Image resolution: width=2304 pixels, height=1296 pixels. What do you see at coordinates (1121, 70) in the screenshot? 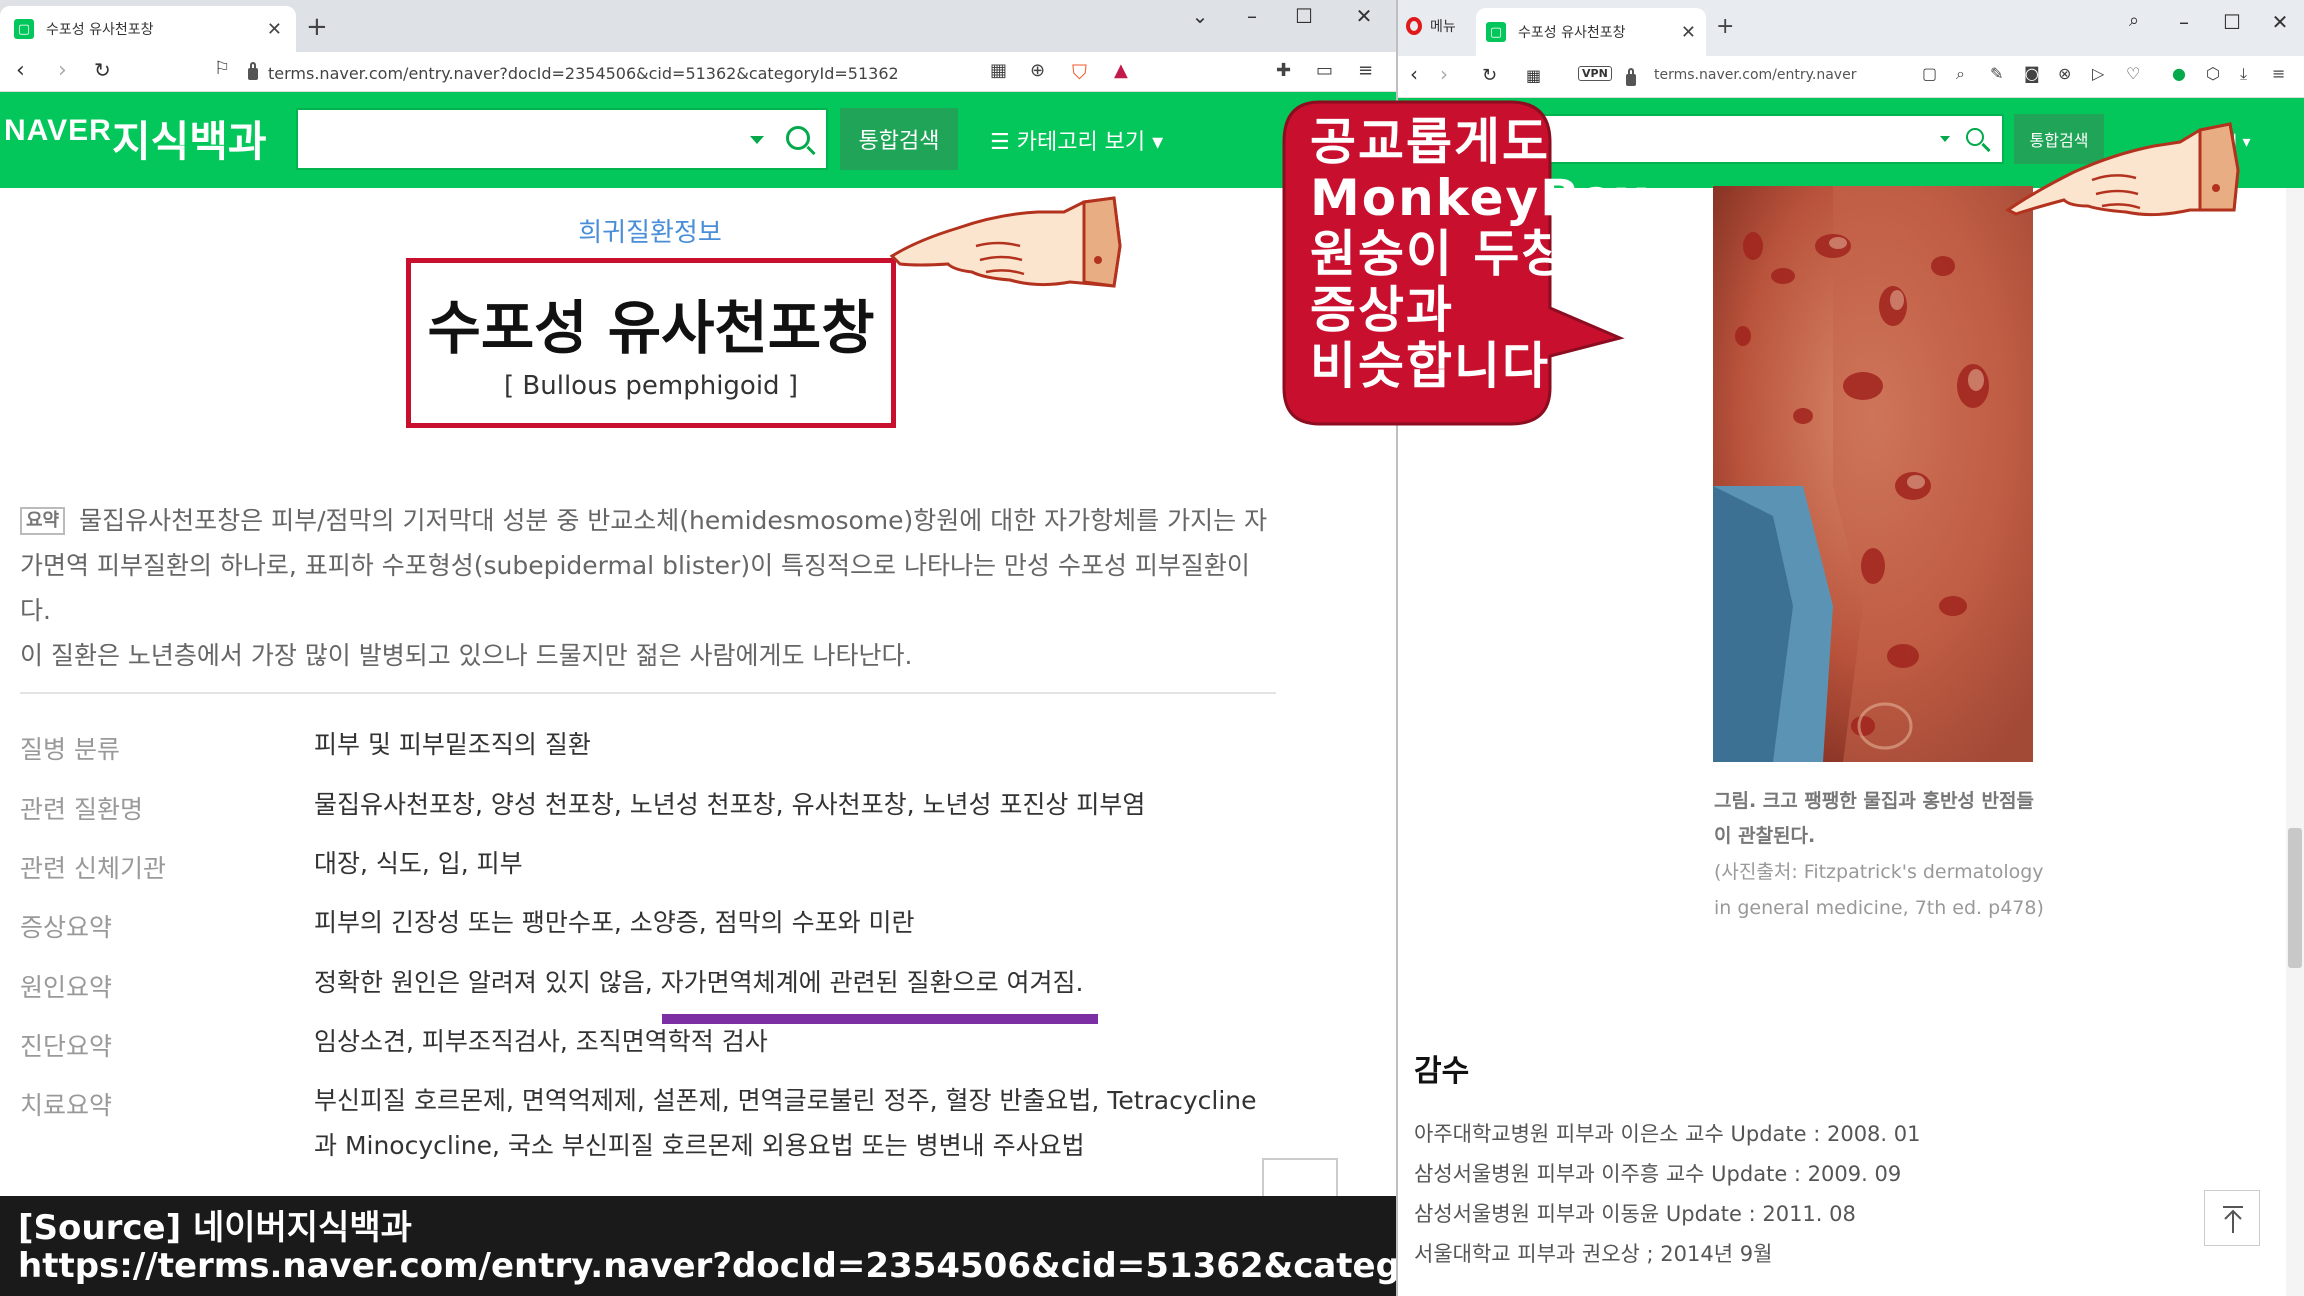
I see `brave-rewards-icon: ▲` at bounding box center [1121, 70].